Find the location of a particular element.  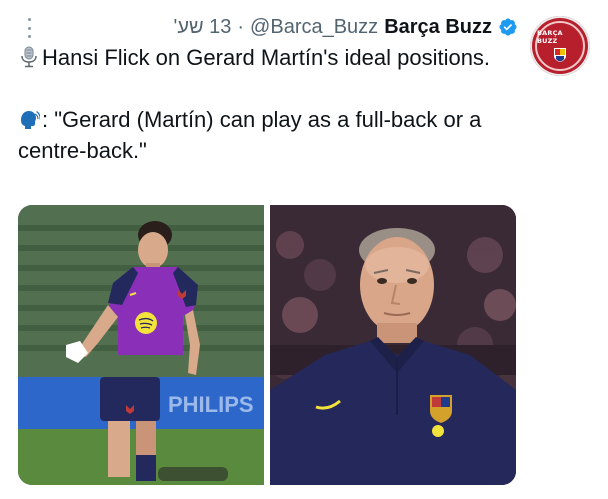

tweet-time: 13 שע' is located at coordinates (203, 27).